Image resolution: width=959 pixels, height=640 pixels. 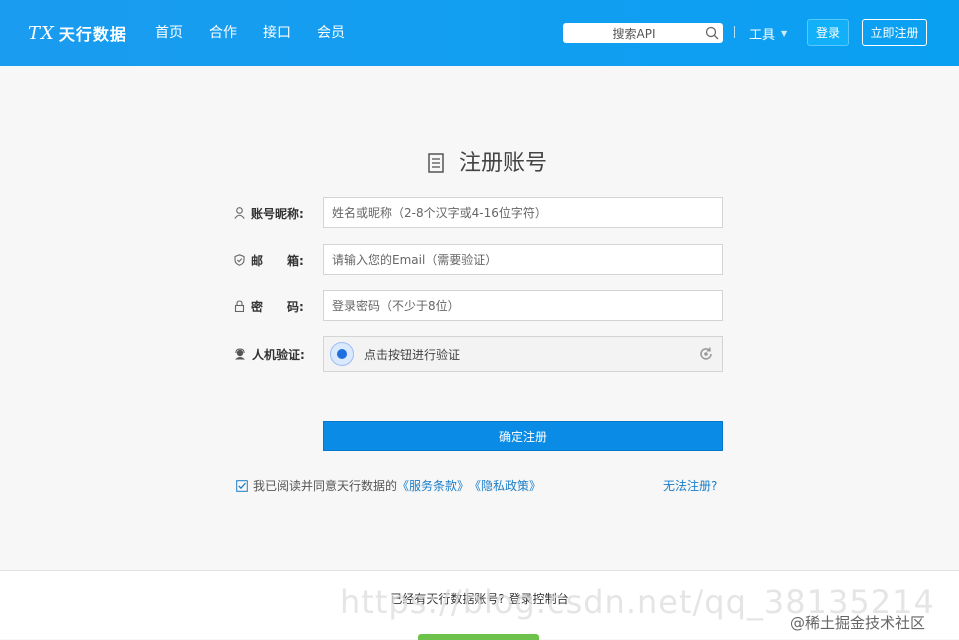 What do you see at coordinates (412, 354) in the screenshot?
I see `captcha-text: 点击按钮进行验证` at bounding box center [412, 354].